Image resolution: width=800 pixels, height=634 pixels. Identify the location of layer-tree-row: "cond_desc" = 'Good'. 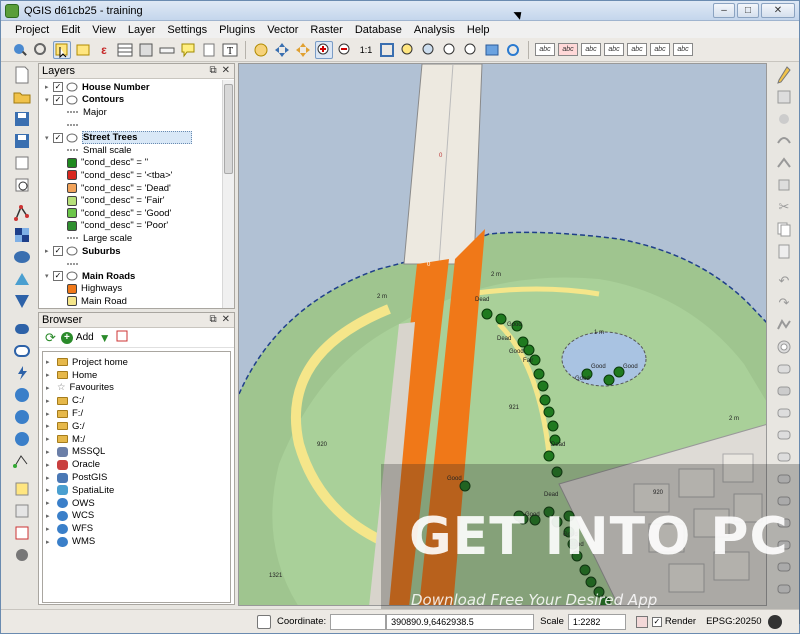
(139, 213).